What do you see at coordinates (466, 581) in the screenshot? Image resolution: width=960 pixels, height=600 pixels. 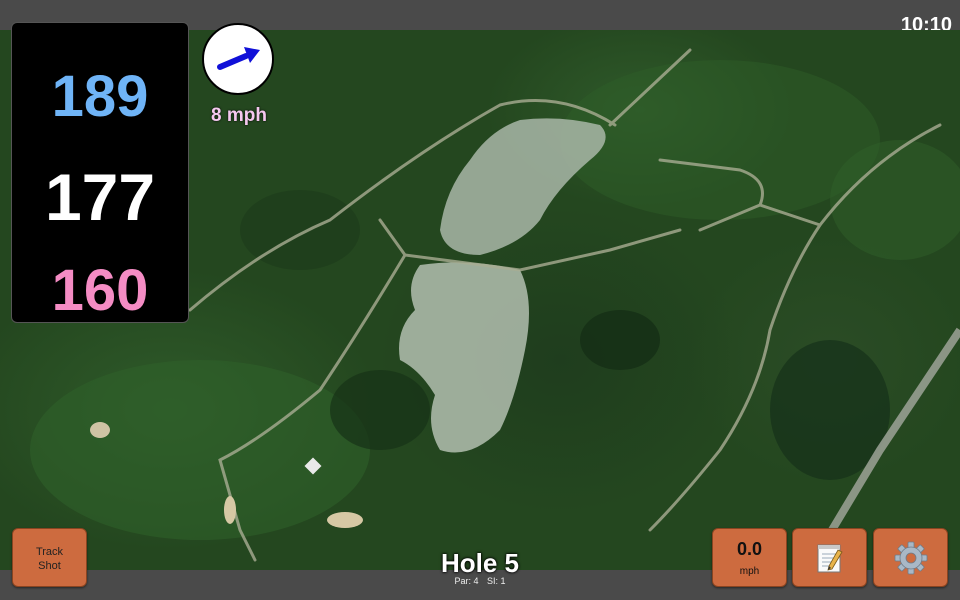 I see `par-label: Par: 4` at bounding box center [466, 581].